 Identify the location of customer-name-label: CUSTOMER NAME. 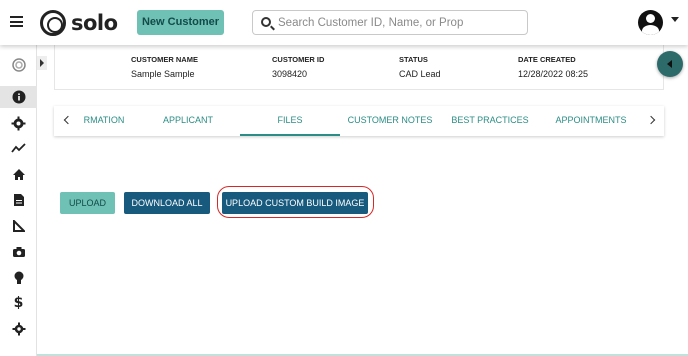
(164, 59).